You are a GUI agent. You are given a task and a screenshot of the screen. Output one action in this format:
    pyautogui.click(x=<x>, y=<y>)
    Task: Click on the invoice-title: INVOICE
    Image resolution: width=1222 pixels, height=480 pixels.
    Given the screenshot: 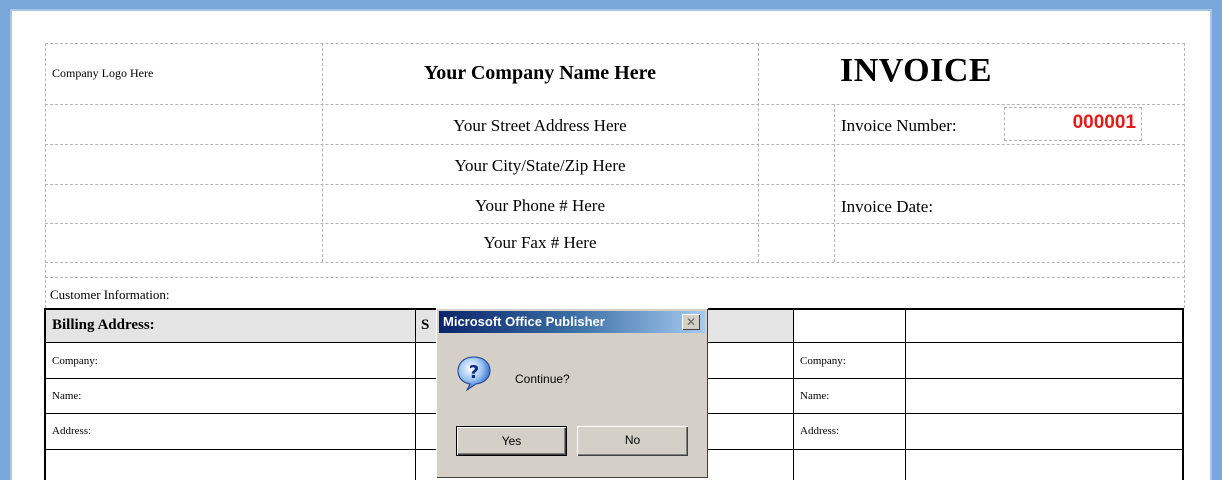 What is the action you would take?
    pyautogui.click(x=916, y=71)
    